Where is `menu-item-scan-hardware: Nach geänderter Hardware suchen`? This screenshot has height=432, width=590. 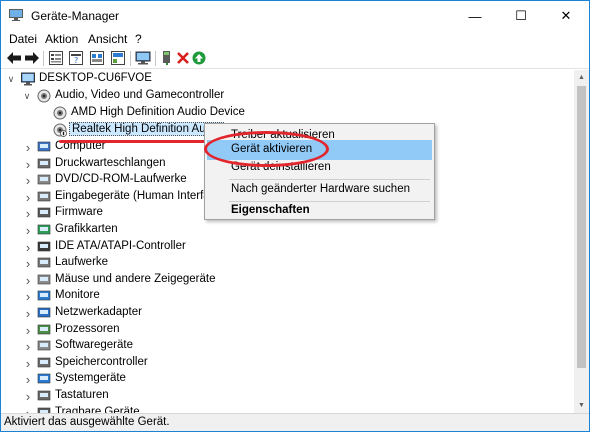 menu-item-scan-hardware: Nach geänderter Hardware suchen is located at coordinates (319, 190).